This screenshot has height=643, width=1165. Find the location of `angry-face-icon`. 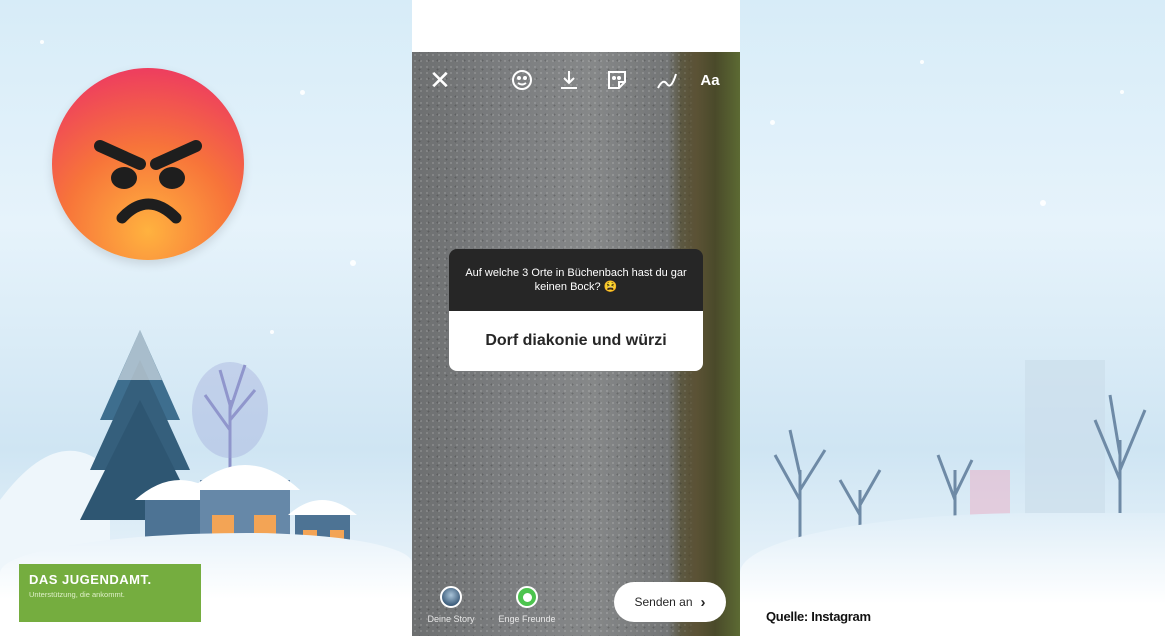

angry-face-icon is located at coordinates (148, 164).